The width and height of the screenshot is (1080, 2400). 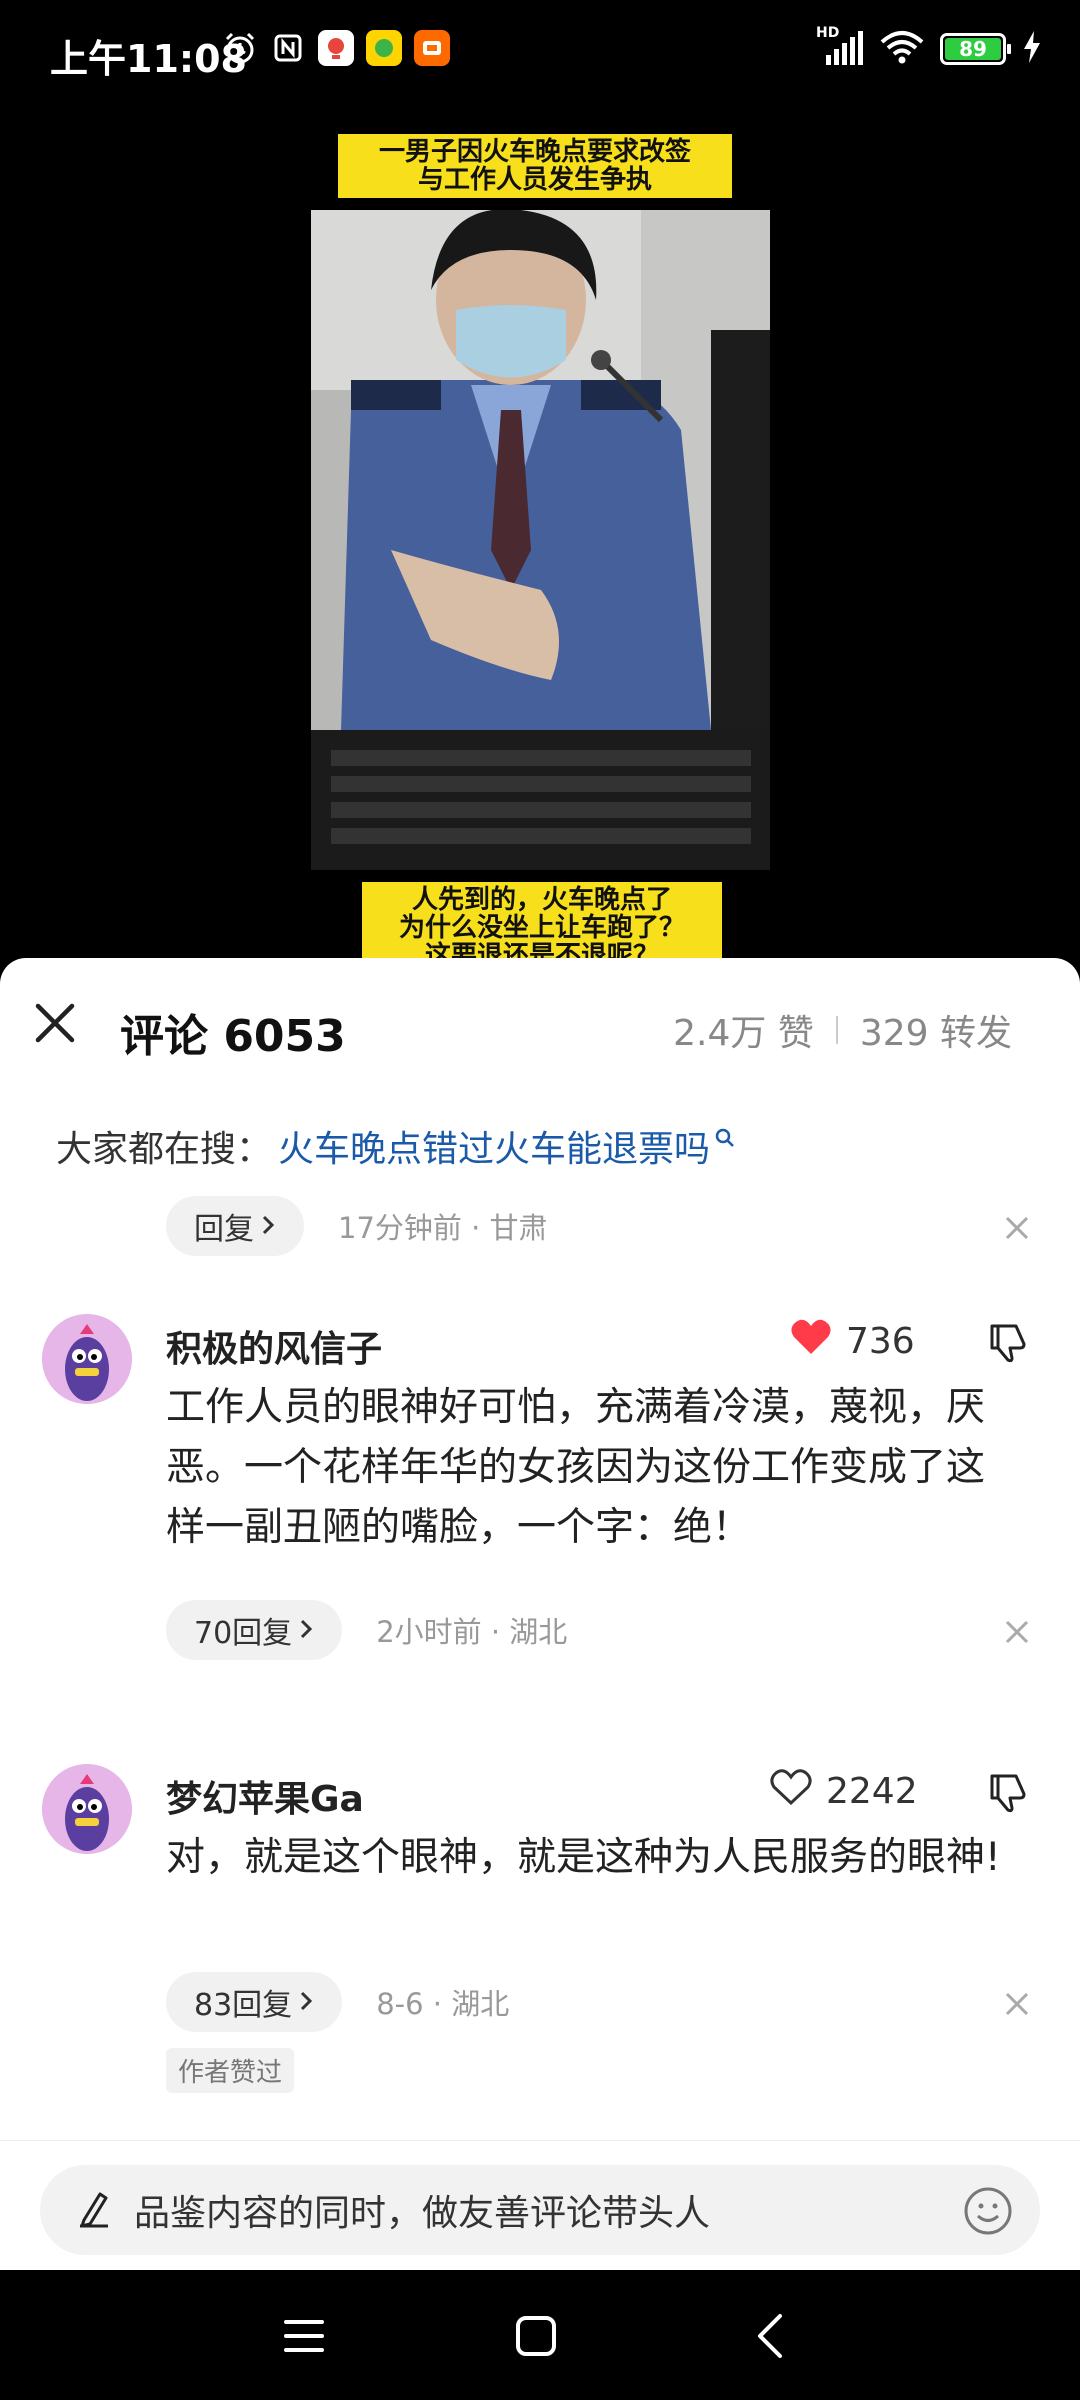 What do you see at coordinates (443, 2004) in the screenshot?
I see `comment-meta: 8-6 · 湖北` at bounding box center [443, 2004].